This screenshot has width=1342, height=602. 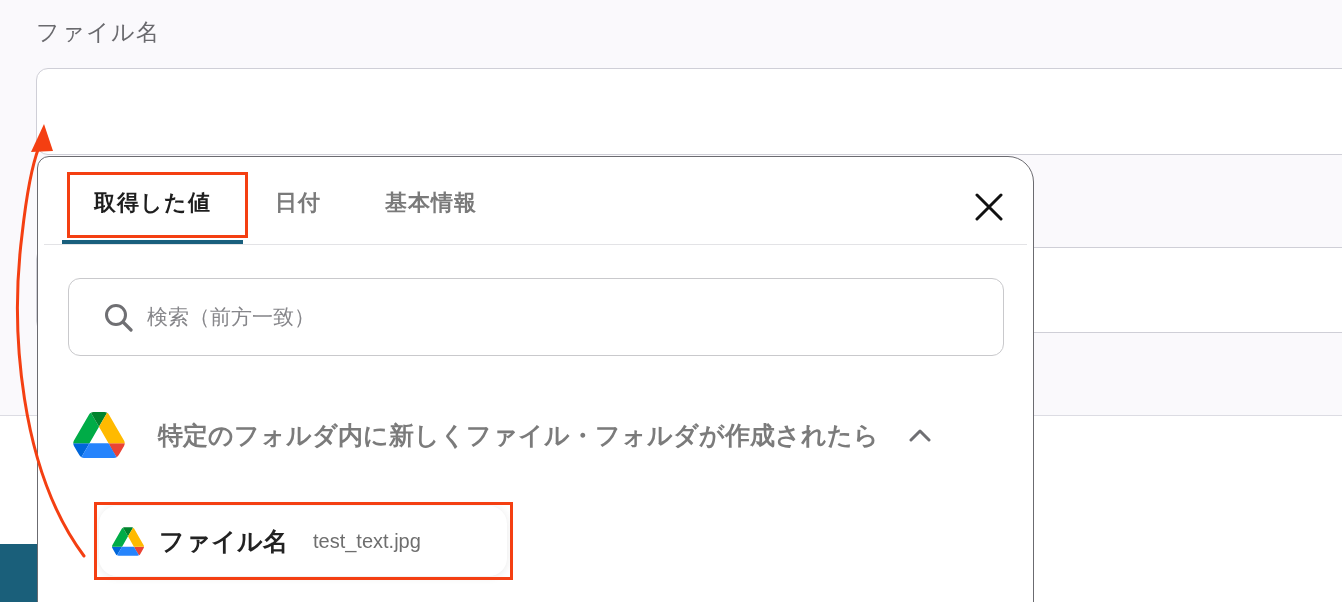 I want to click on input-field, so click(x=689, y=111).